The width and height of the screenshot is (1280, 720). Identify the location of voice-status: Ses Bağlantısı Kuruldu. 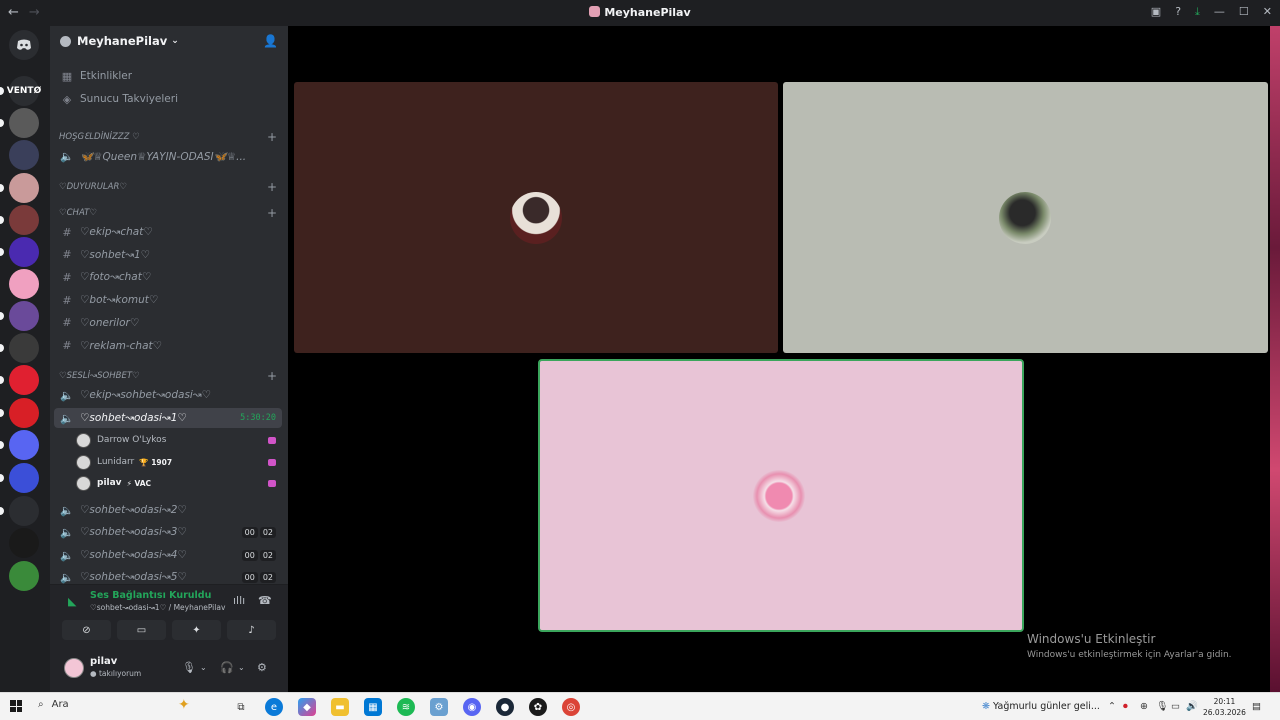
(150, 595).